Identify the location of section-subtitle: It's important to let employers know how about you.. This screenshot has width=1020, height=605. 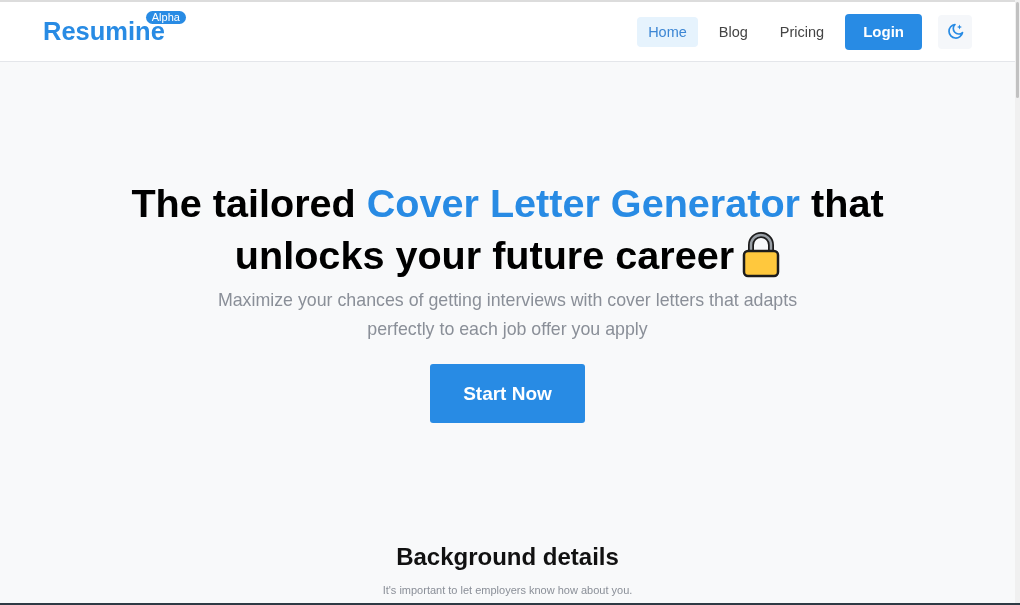
(507, 590).